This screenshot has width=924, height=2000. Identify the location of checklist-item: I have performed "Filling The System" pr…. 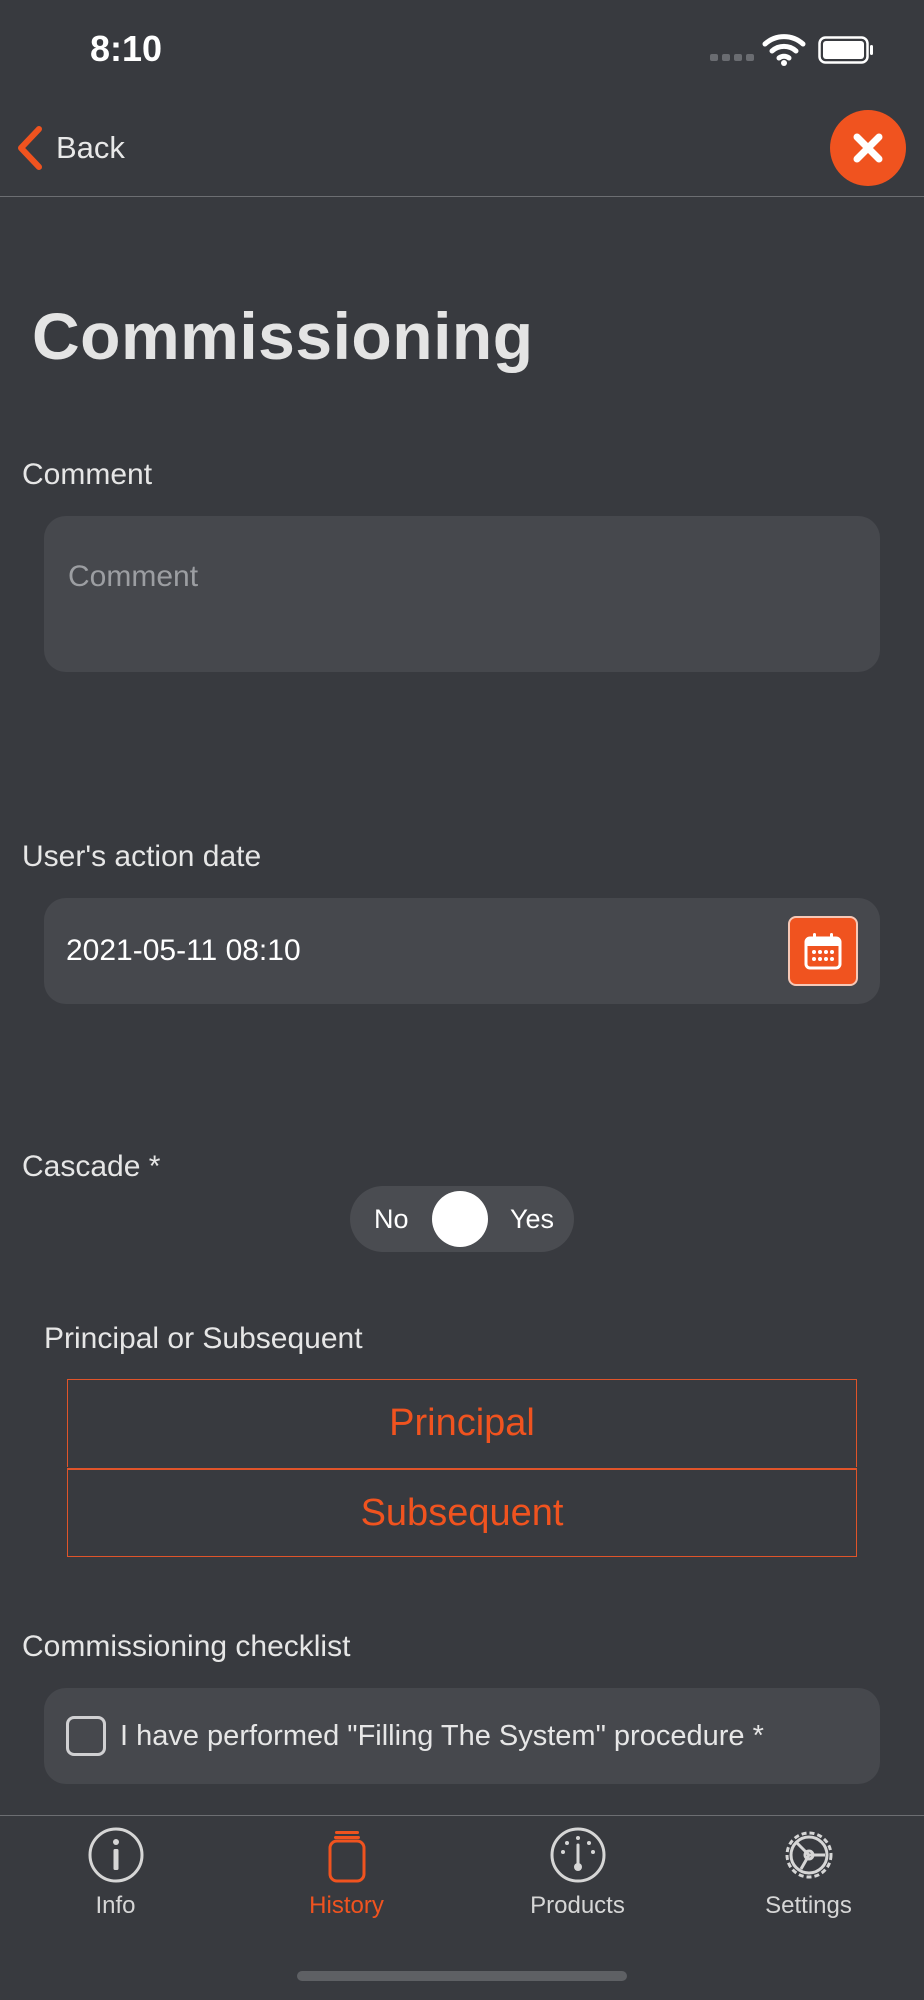
(462, 1736).